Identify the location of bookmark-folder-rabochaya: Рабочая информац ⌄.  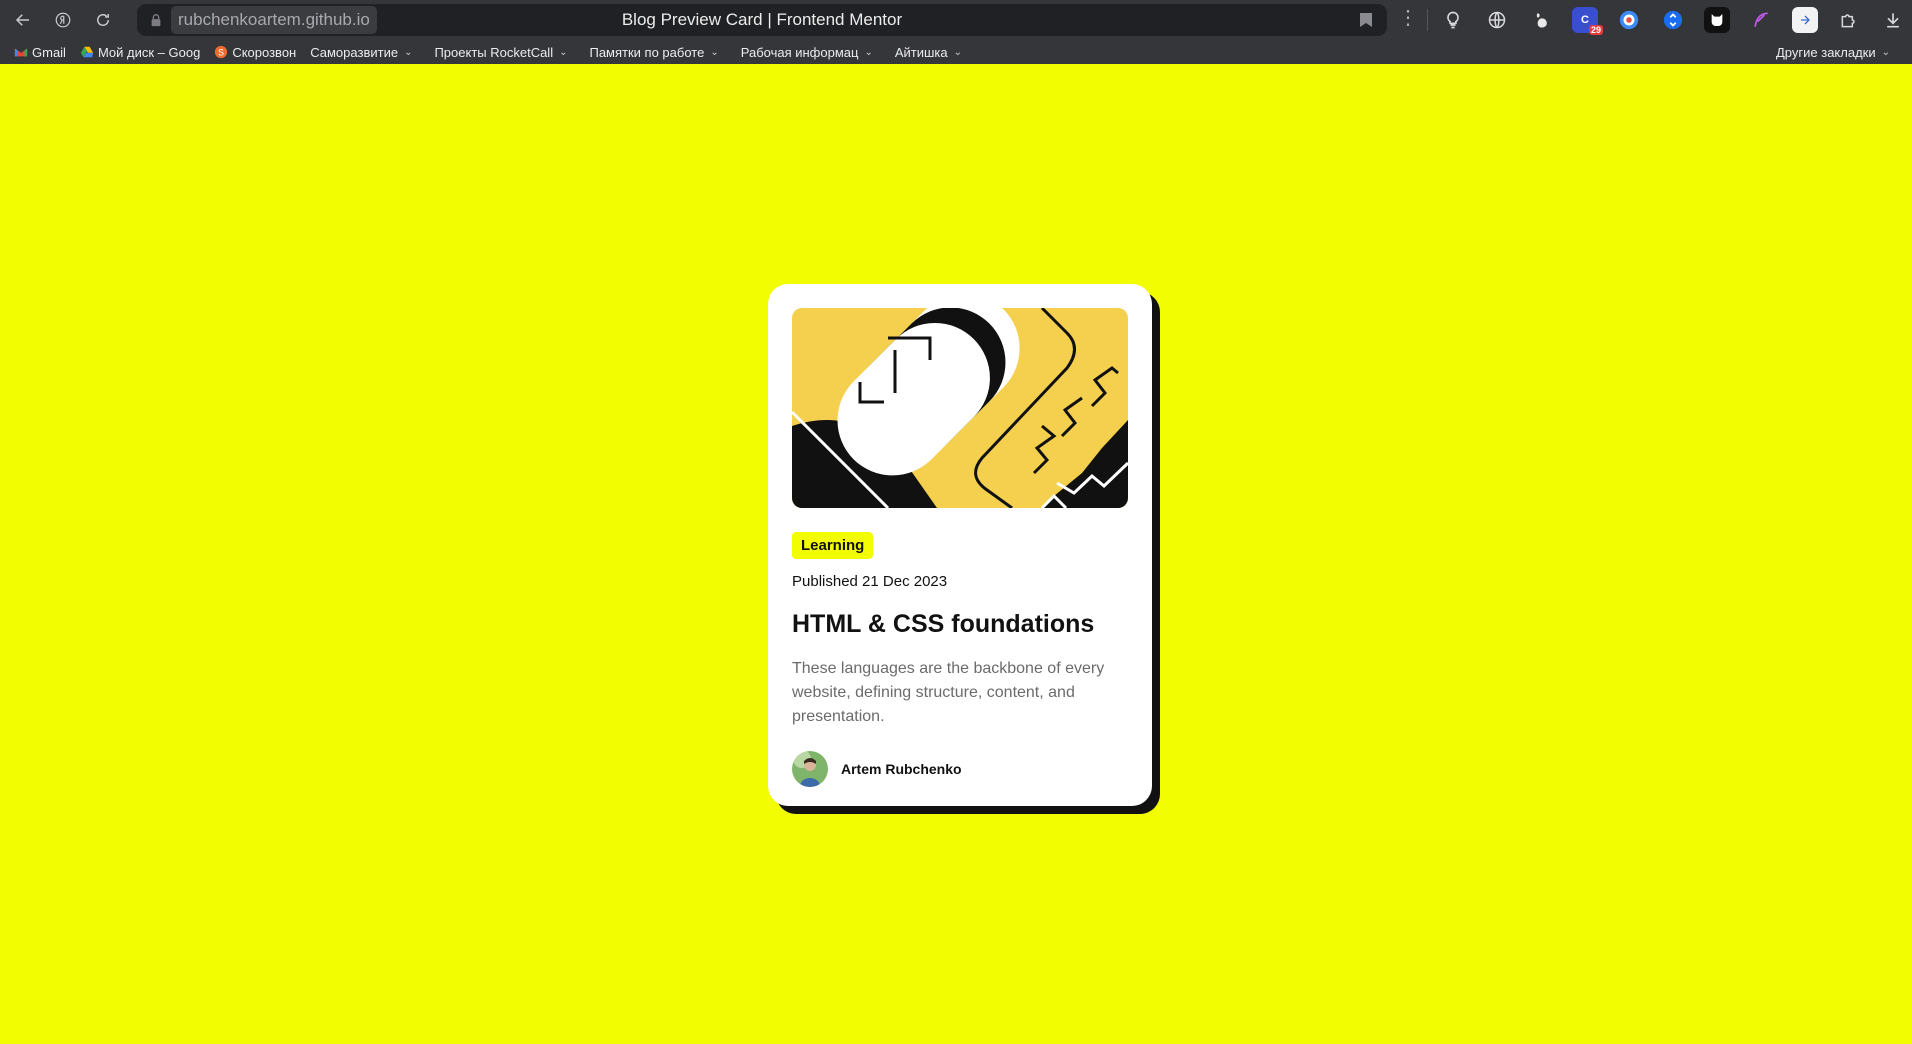
(807, 52).